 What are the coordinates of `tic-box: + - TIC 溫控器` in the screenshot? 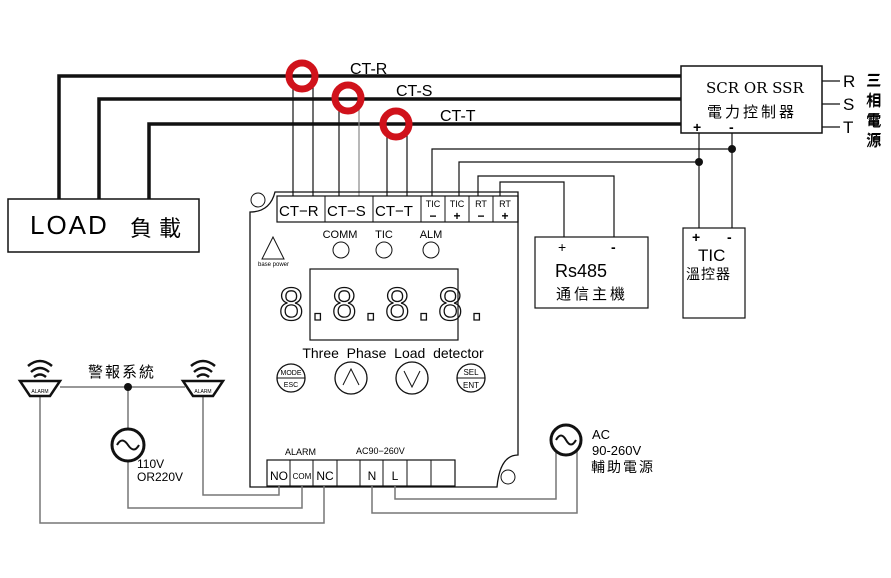 It's located at (714, 273).